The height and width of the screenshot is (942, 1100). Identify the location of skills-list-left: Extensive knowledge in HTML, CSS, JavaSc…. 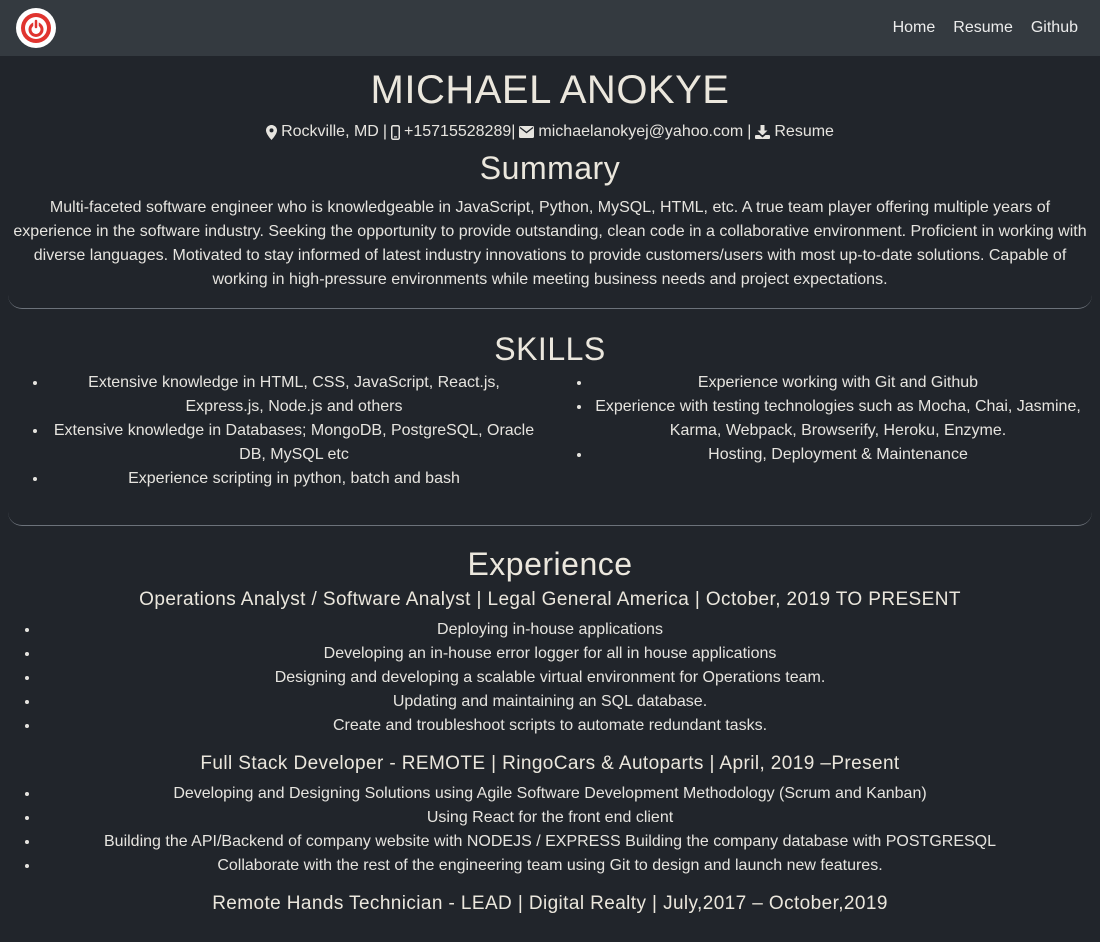
(279, 431).